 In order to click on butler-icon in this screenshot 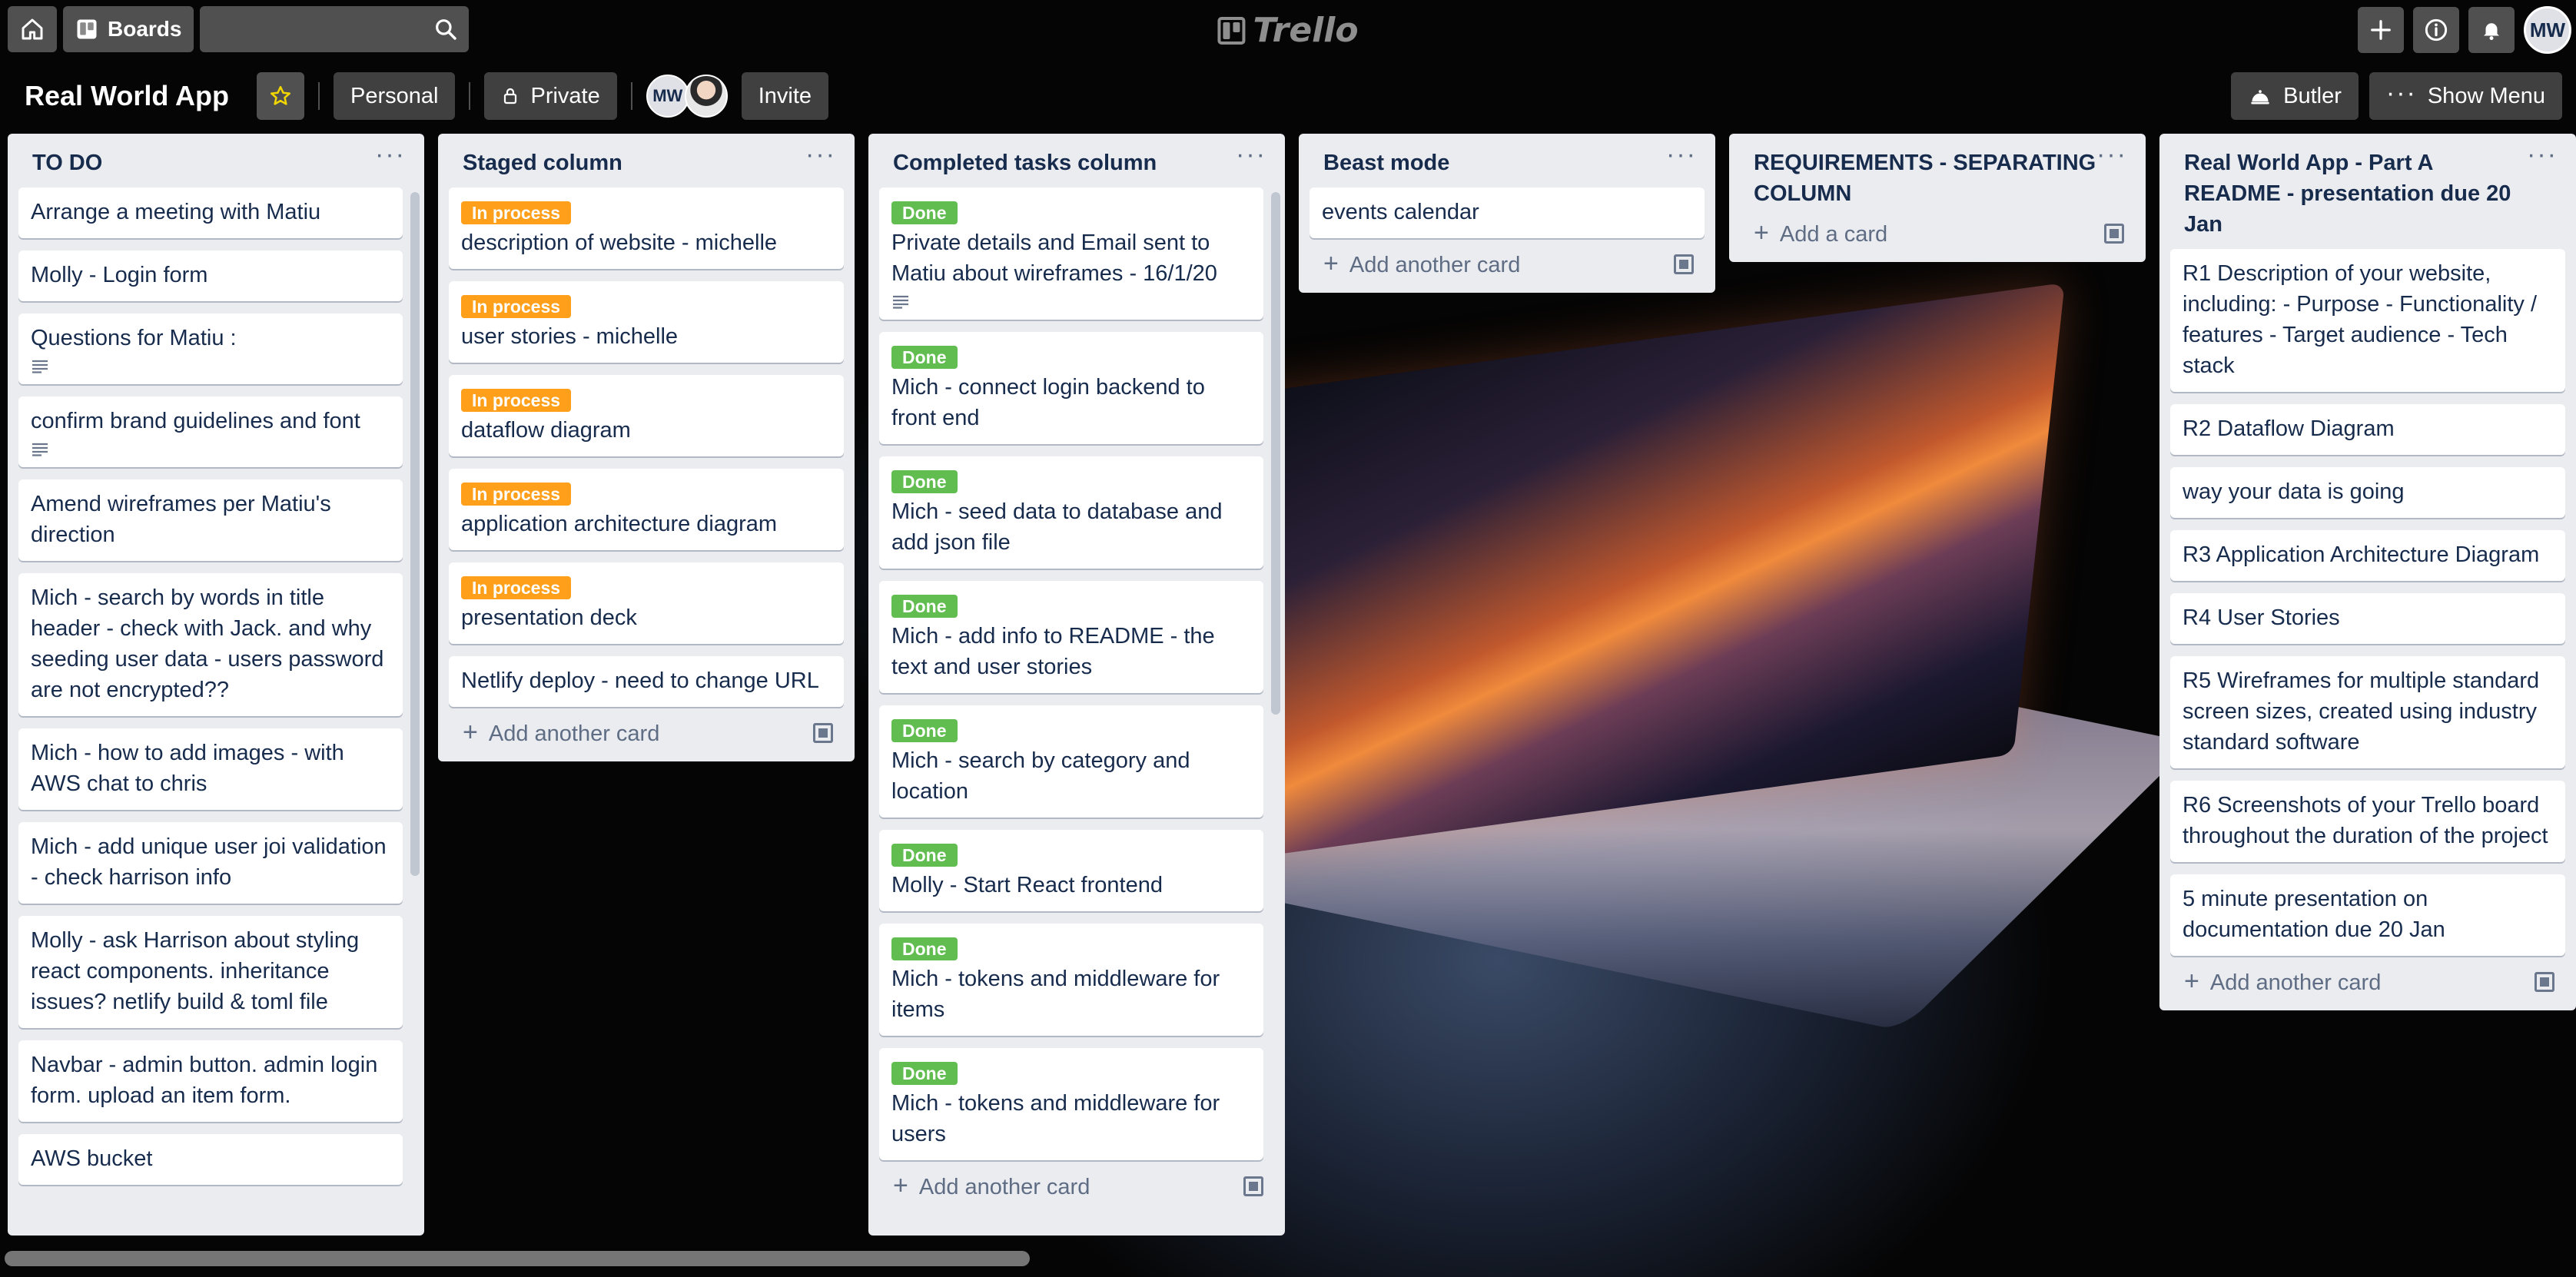, I will do `click(2260, 97)`.